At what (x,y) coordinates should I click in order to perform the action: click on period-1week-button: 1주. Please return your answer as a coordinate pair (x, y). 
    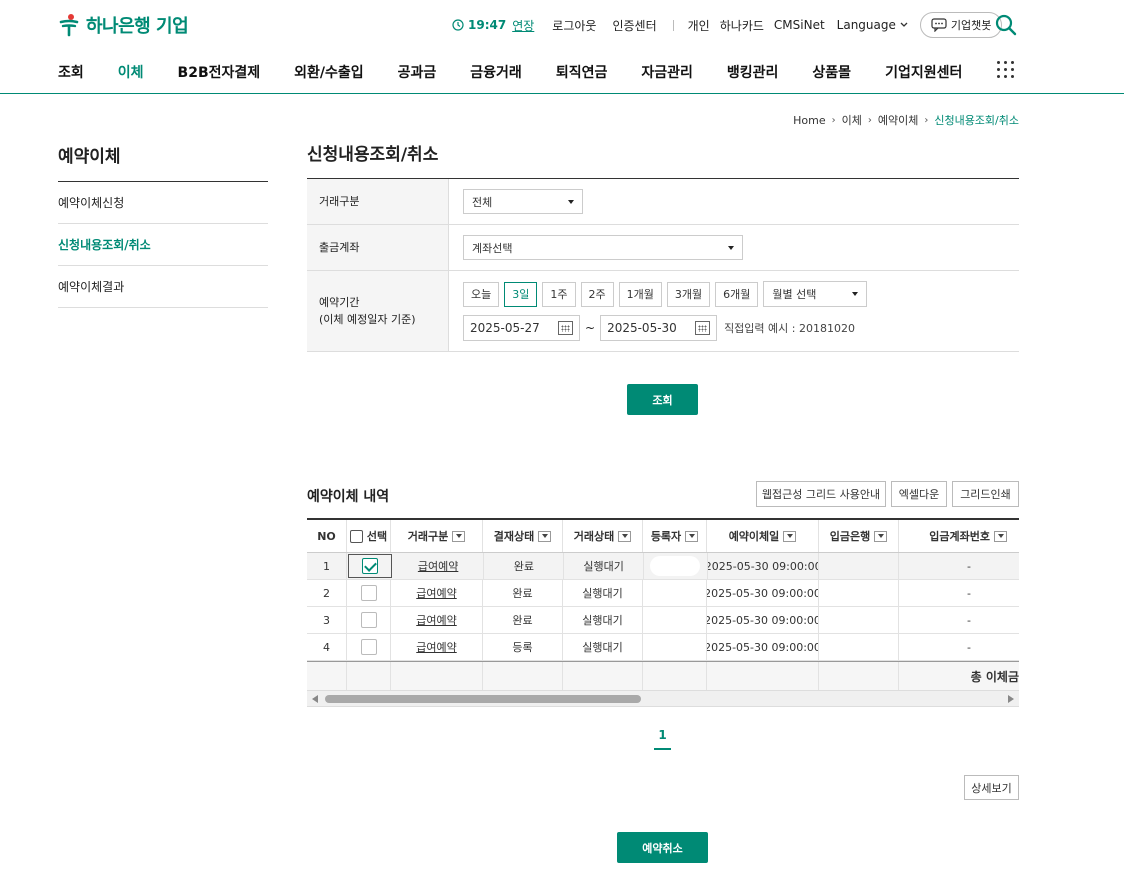
    Looking at the image, I should click on (559, 294).